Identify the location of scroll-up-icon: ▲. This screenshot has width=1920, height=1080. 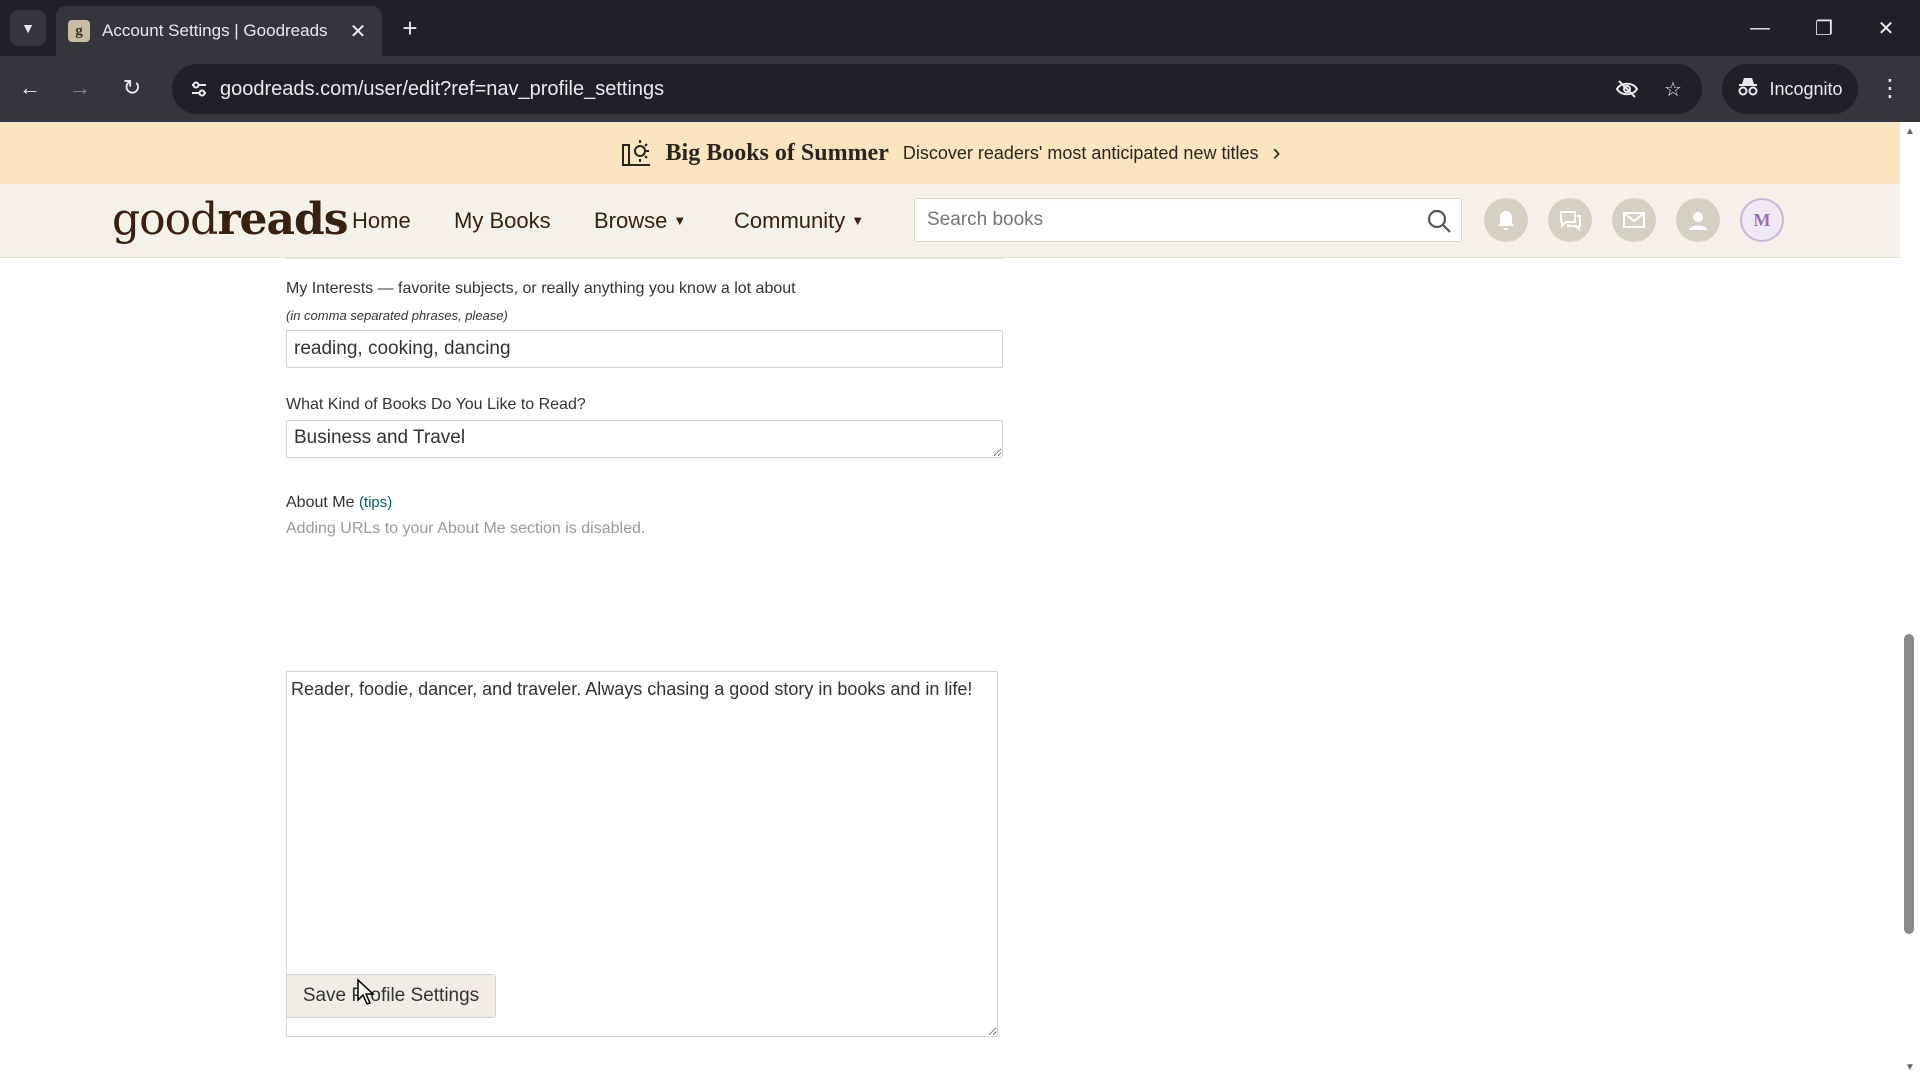
(1910, 131).